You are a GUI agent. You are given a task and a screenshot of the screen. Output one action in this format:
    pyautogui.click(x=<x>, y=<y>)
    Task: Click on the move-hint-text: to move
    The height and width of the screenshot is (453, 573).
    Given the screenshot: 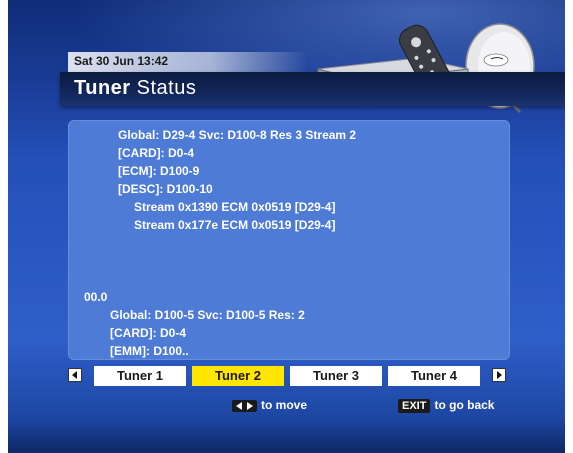 What is the action you would take?
    pyautogui.click(x=284, y=405)
    